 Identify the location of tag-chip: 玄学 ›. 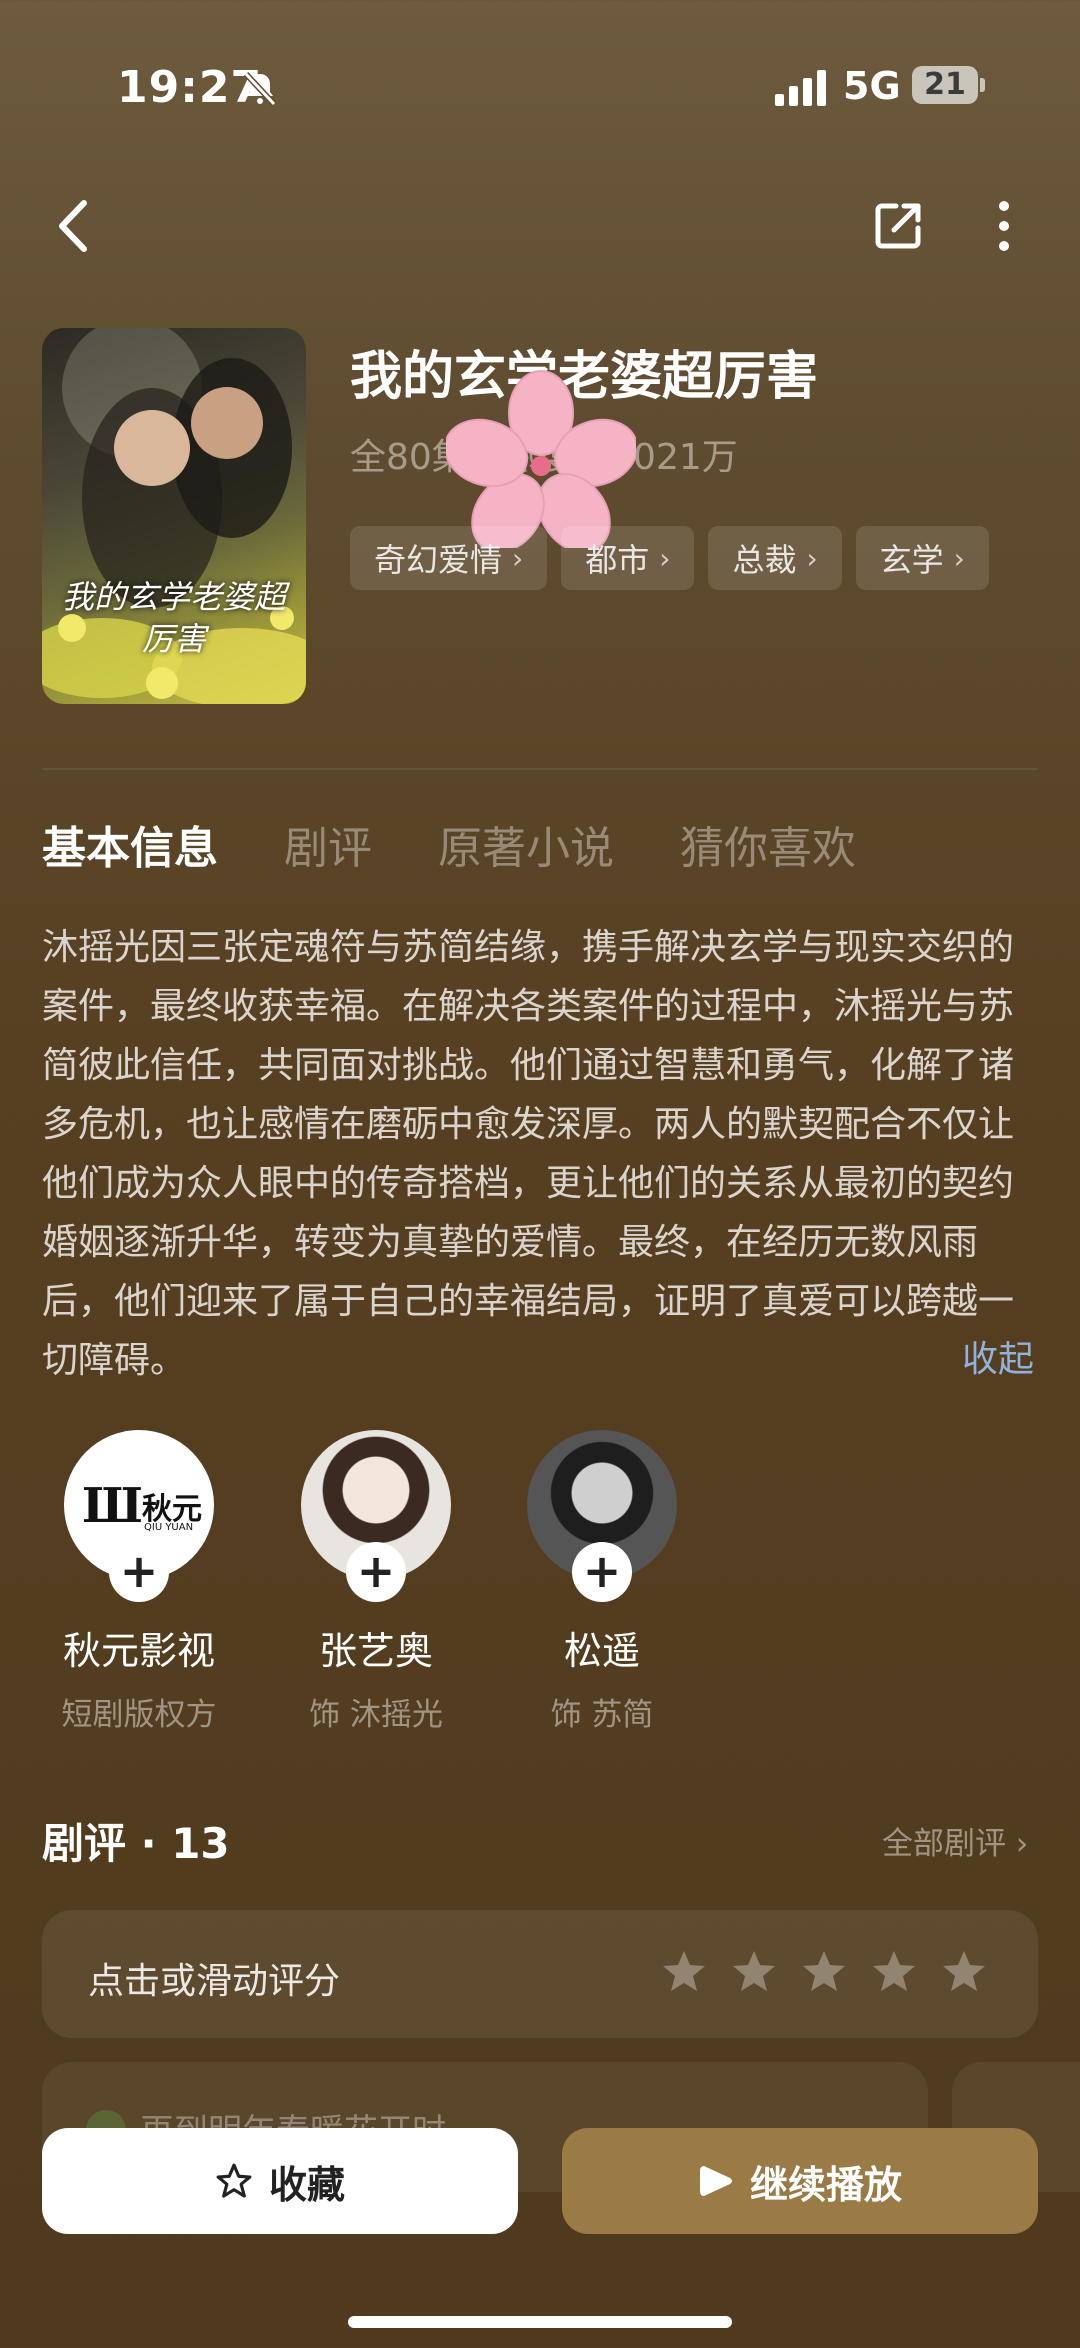
(922, 558).